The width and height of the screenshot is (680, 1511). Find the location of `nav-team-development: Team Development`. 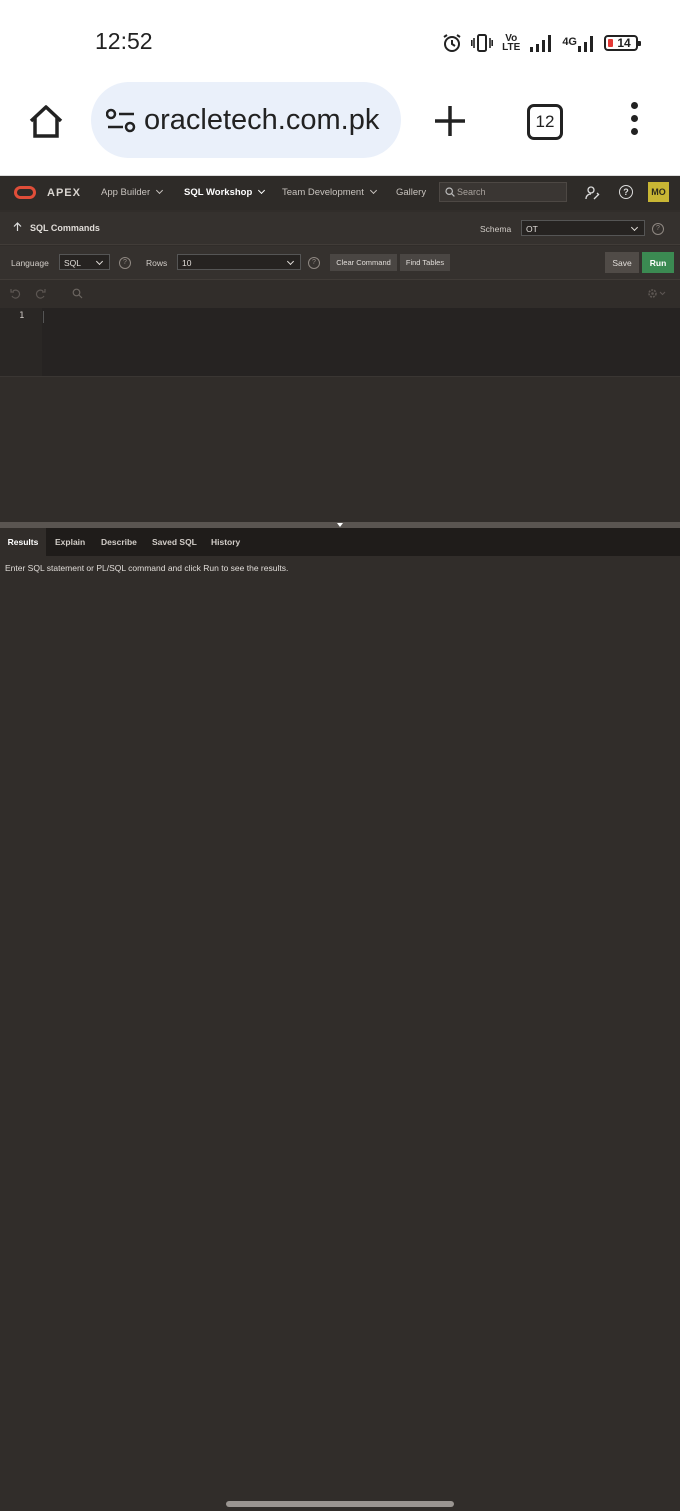

nav-team-development: Team Development is located at coordinates (329, 192).